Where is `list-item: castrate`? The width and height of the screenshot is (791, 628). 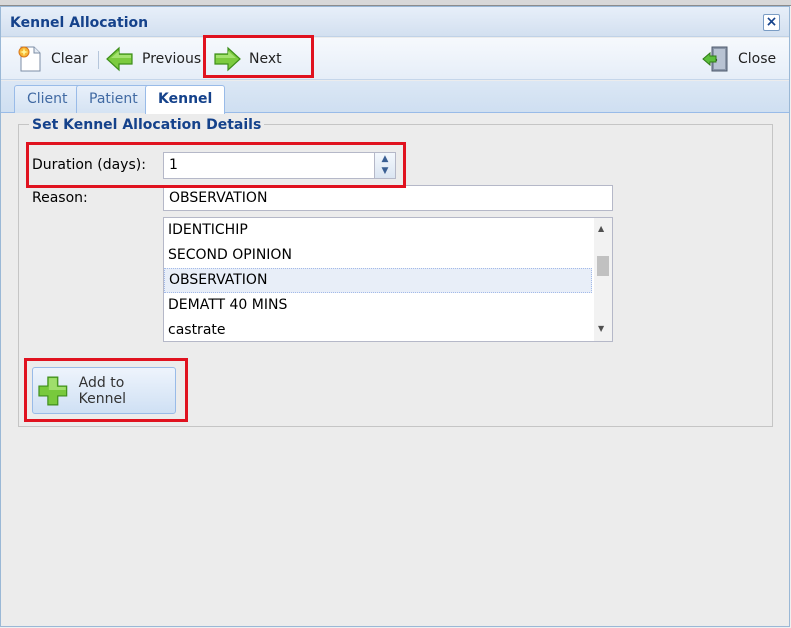
list-item: castrate is located at coordinates (378, 329).